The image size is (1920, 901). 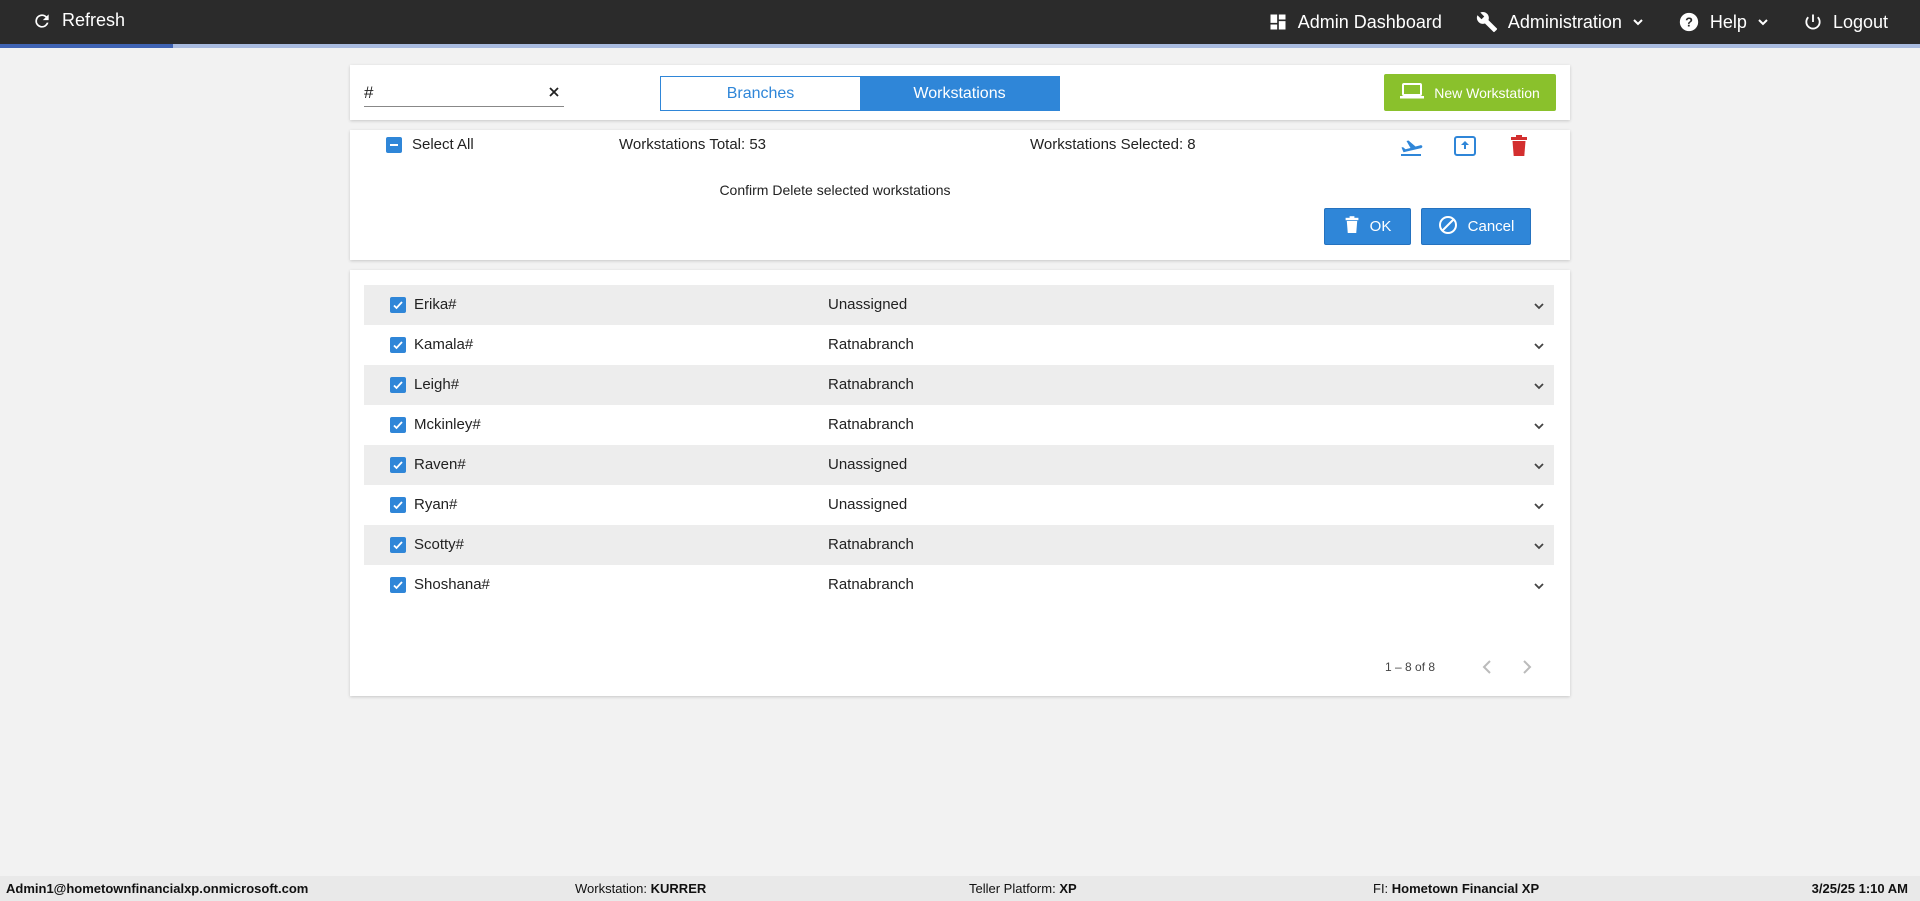 I want to click on ok-label: OK, so click(x=1380, y=226).